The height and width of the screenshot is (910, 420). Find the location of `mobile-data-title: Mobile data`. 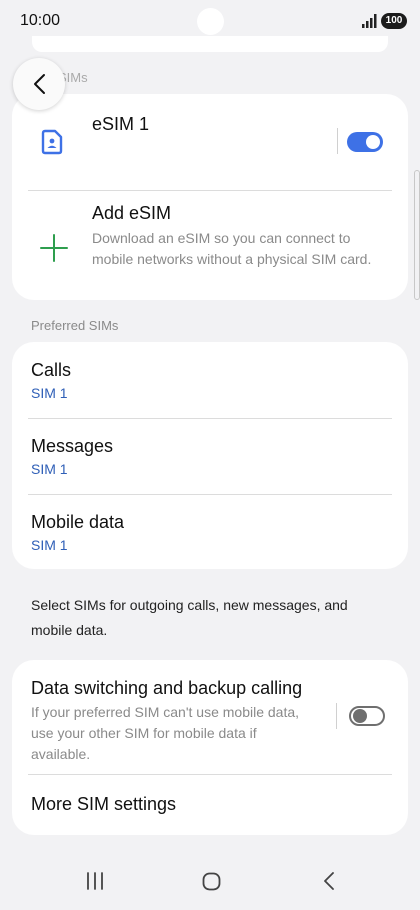

mobile-data-title: Mobile data is located at coordinates (78, 522).